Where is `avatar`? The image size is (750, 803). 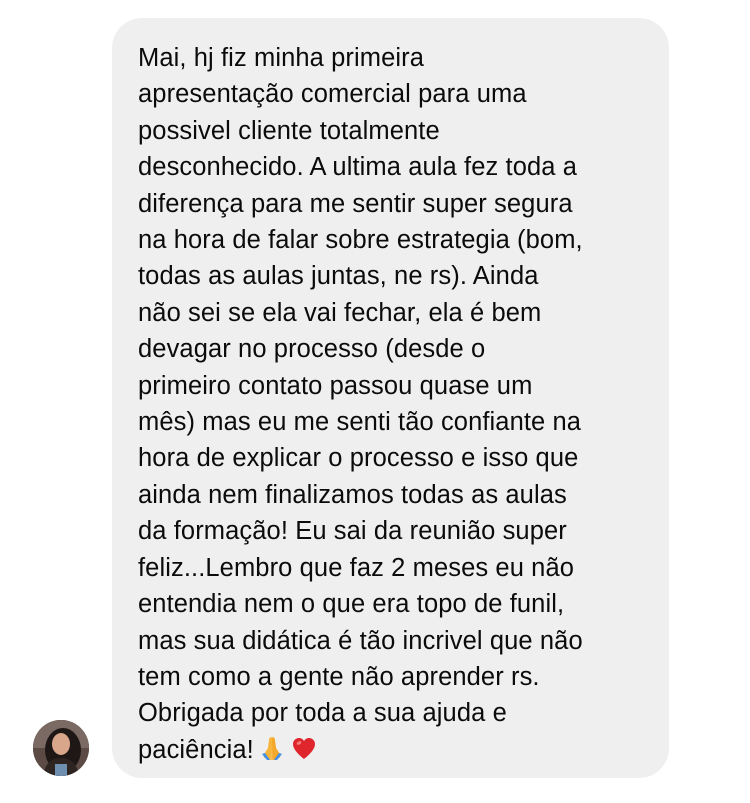 avatar is located at coordinates (61, 748).